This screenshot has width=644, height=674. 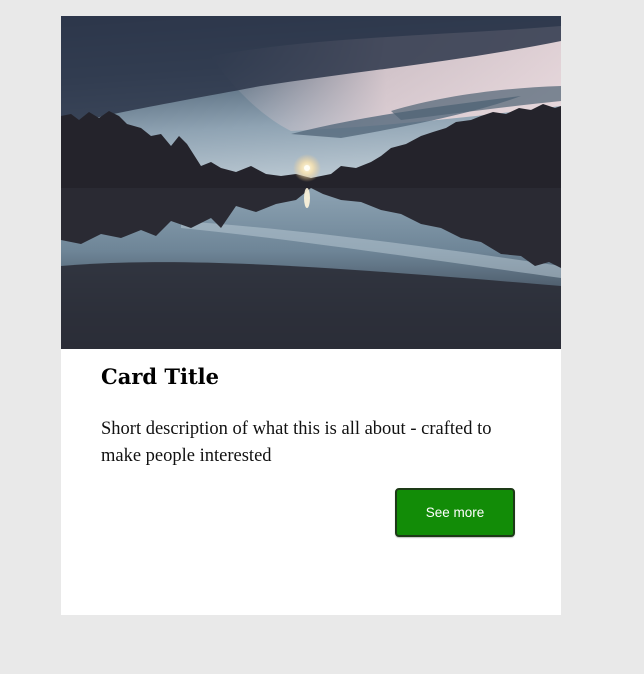 What do you see at coordinates (160, 376) in the screenshot?
I see `card-title: Card Title` at bounding box center [160, 376].